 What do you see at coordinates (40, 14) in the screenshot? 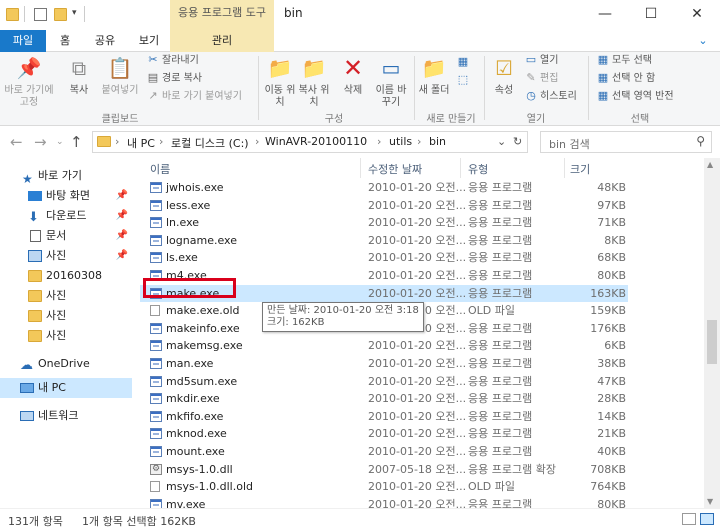
I see `properties-icon` at bounding box center [40, 14].